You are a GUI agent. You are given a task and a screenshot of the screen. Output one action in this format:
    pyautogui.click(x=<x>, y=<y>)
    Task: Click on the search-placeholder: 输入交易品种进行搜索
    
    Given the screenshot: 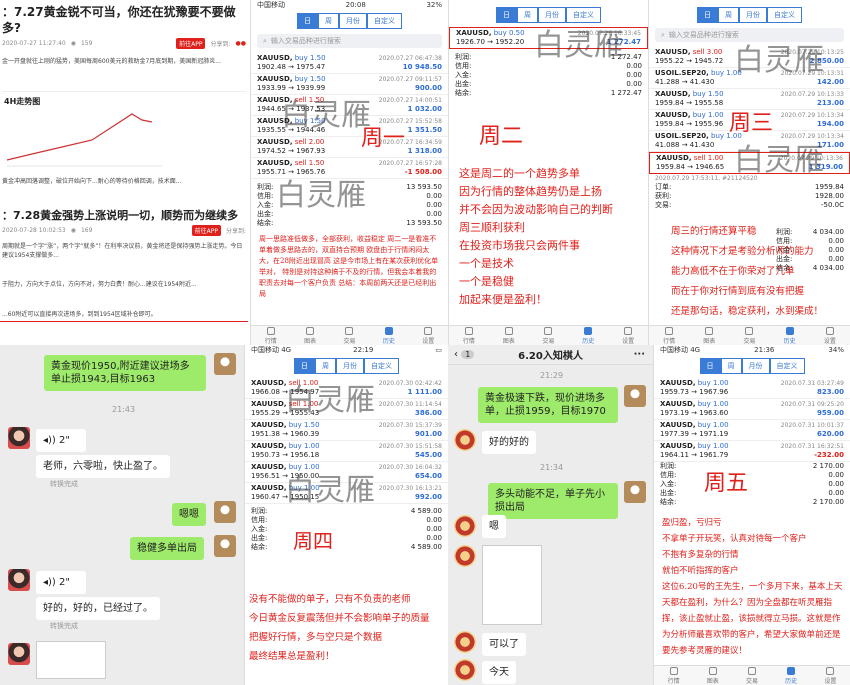 What is the action you would take?
    pyautogui.click(x=305, y=41)
    